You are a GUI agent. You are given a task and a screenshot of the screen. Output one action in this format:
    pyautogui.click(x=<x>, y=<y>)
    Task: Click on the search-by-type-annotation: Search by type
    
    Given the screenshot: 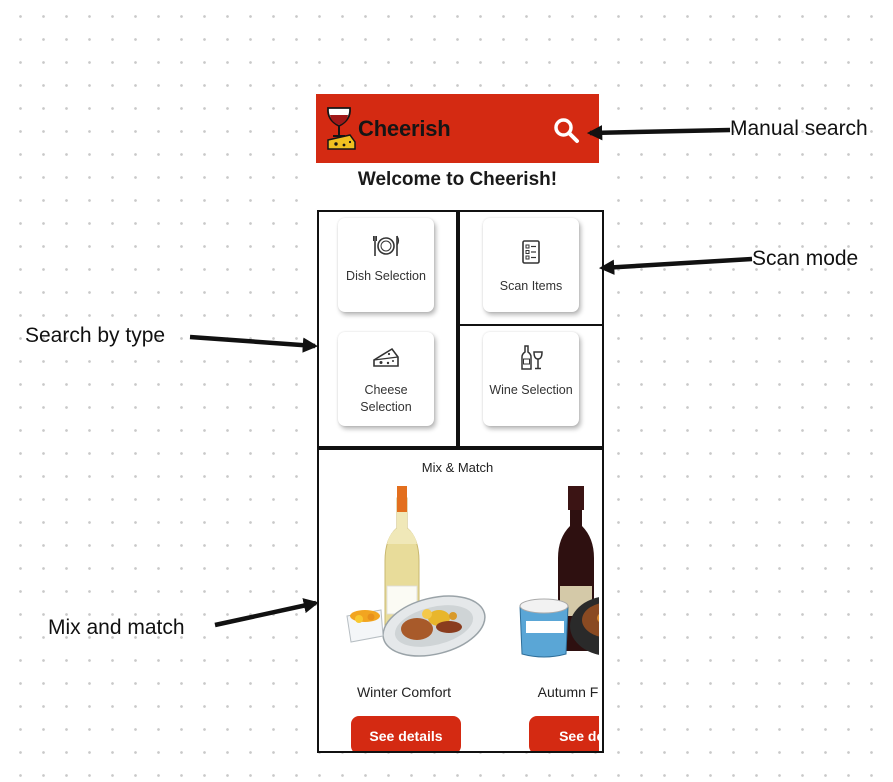 What is the action you would take?
    pyautogui.click(x=95, y=335)
    